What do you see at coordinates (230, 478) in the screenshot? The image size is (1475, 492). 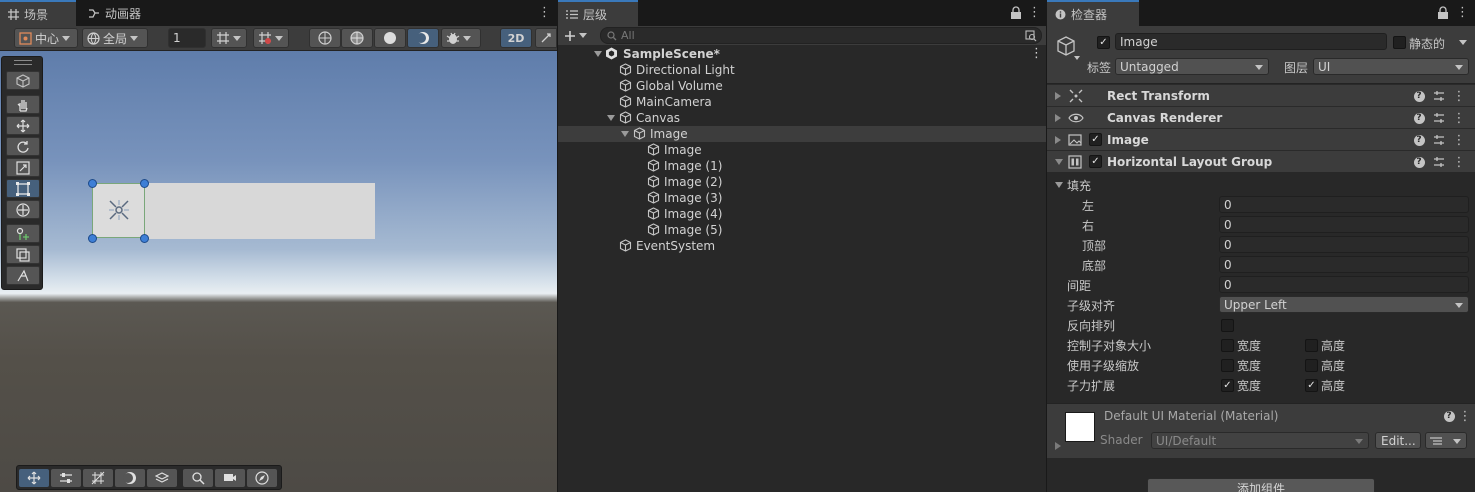 I see `bottom-camera-button` at bounding box center [230, 478].